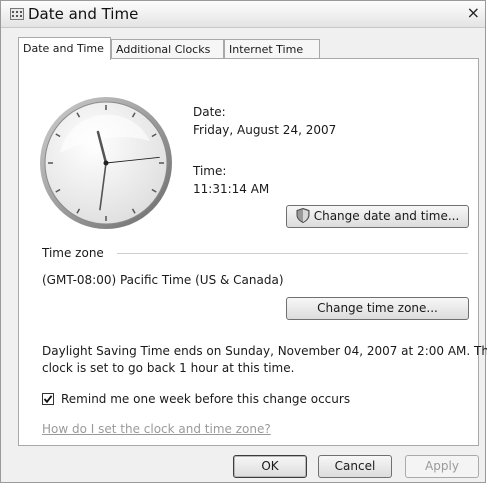 The height and width of the screenshot is (484, 487). Describe the element at coordinates (17, 14) in the screenshot. I see `datetime-app-icon` at that location.